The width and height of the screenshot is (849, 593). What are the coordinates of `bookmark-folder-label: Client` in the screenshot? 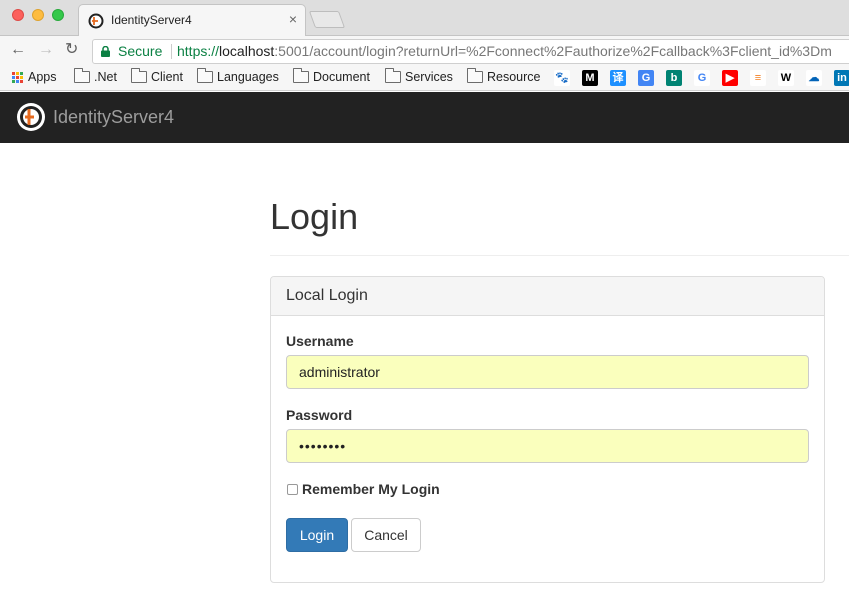 It's located at (167, 77).